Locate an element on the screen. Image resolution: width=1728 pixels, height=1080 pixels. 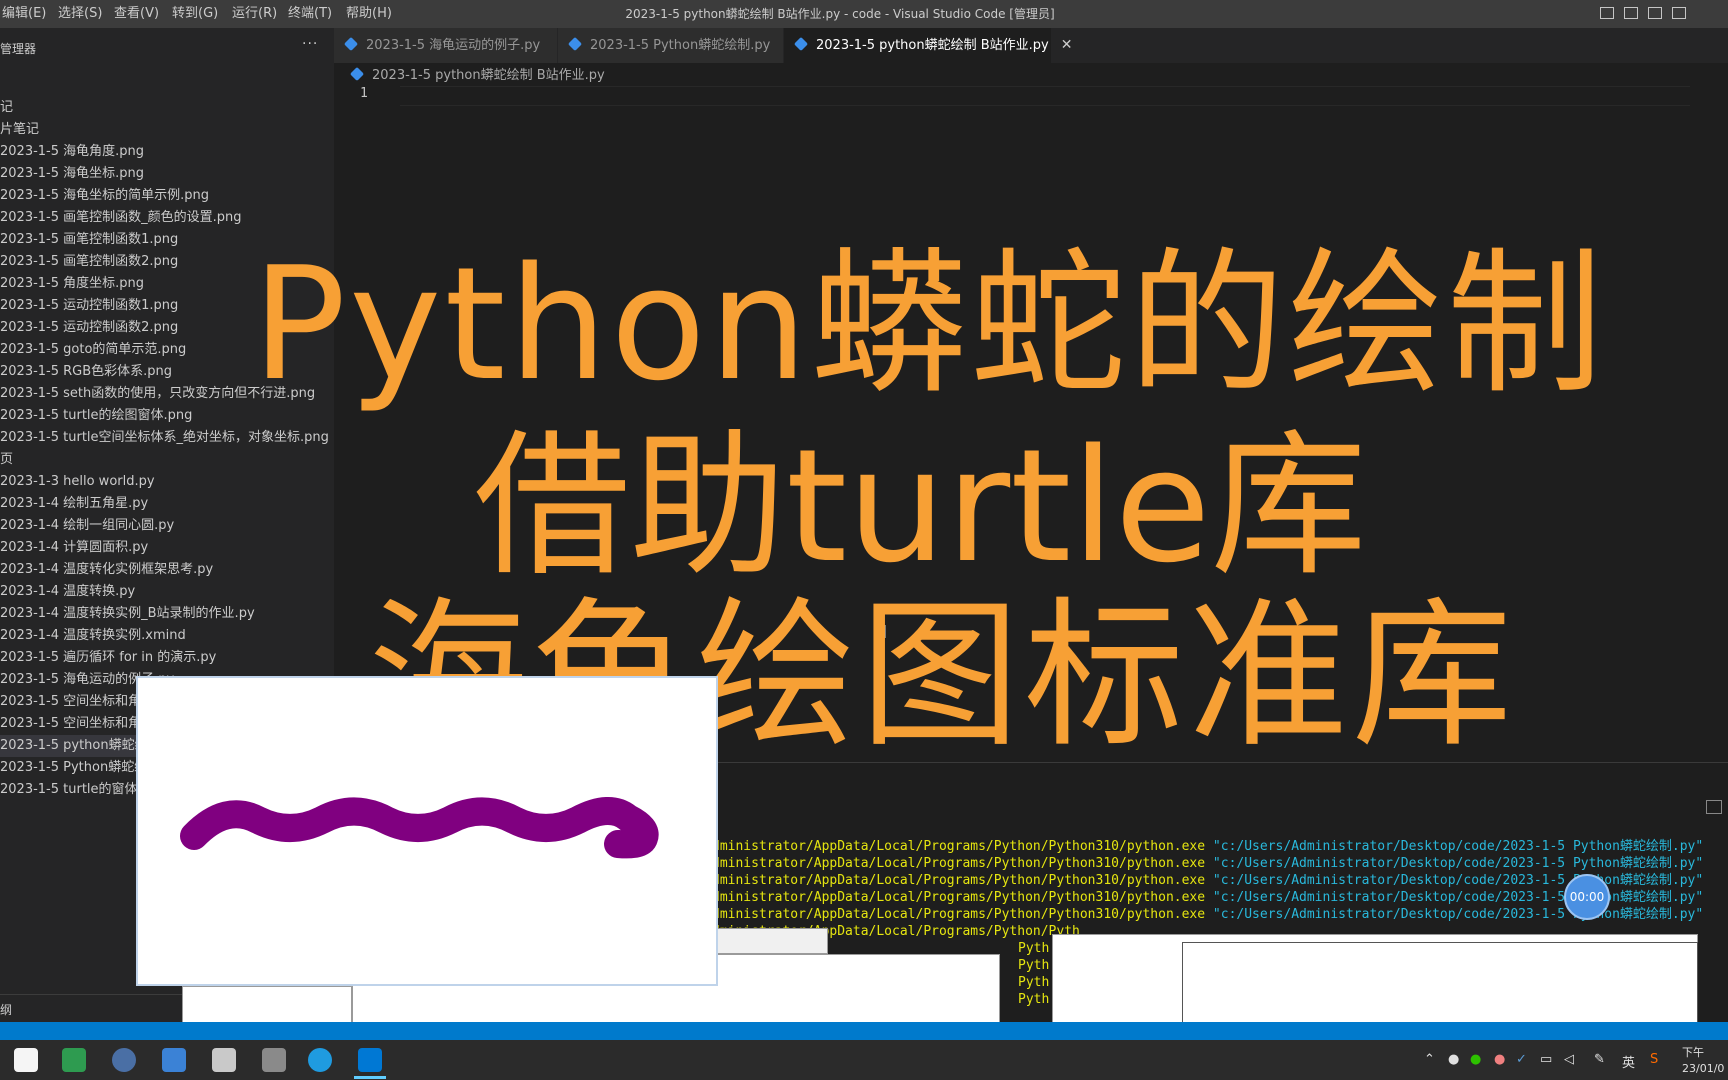
notes-app-icon is located at coordinates (174, 1060).